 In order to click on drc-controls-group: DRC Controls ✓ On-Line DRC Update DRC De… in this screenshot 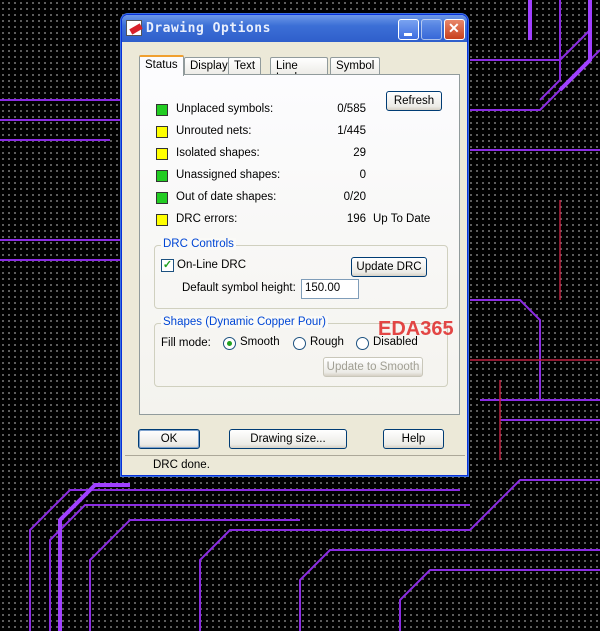, I will do `click(301, 273)`.